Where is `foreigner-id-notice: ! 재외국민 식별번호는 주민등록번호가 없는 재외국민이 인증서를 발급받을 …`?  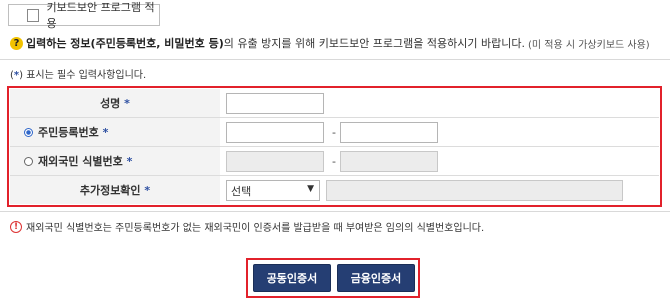 foreigner-id-notice: ! 재외국민 식별번호는 주민등록번호가 없는 재외국민이 인증서를 발급받을 … is located at coordinates (247, 226).